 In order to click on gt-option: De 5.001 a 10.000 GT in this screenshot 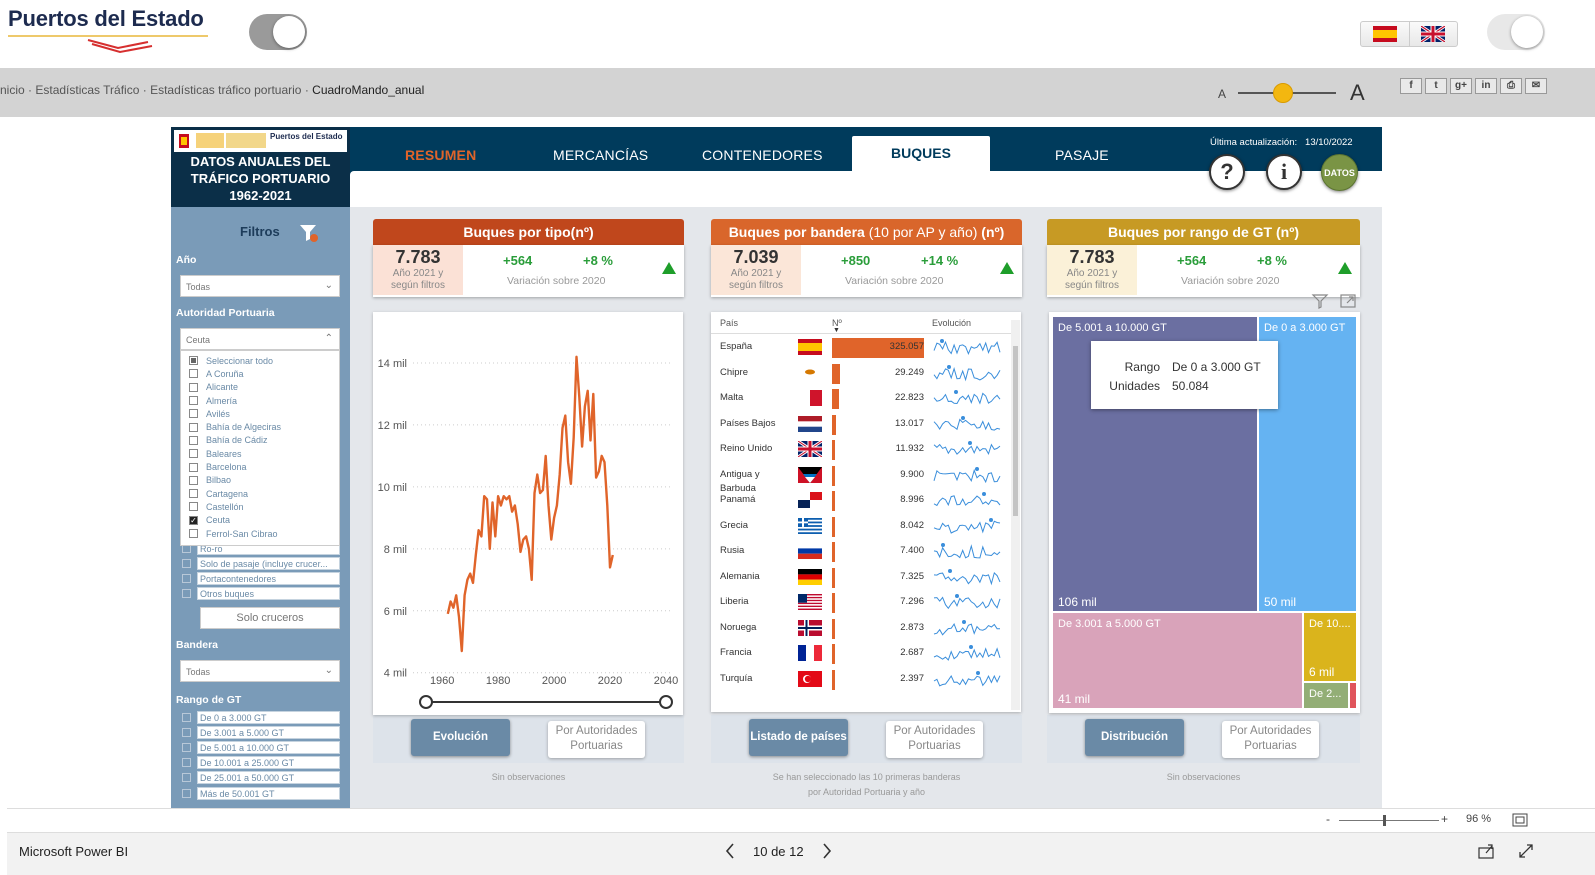, I will do `click(260, 747)`.